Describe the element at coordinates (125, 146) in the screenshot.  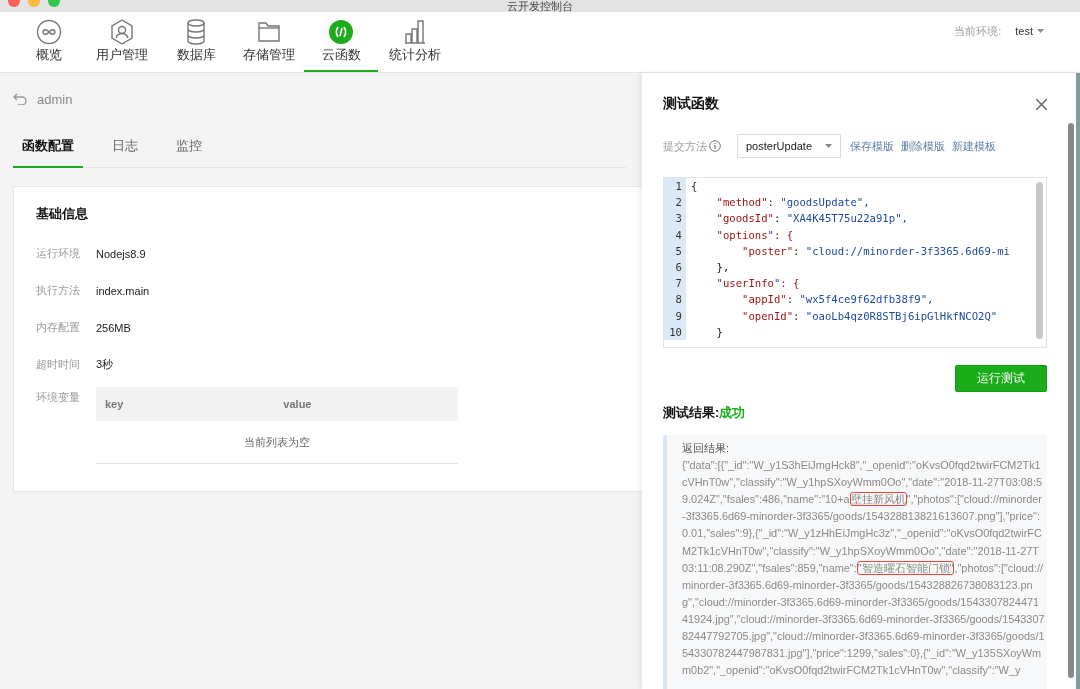
I see `tab: 日志` at that location.